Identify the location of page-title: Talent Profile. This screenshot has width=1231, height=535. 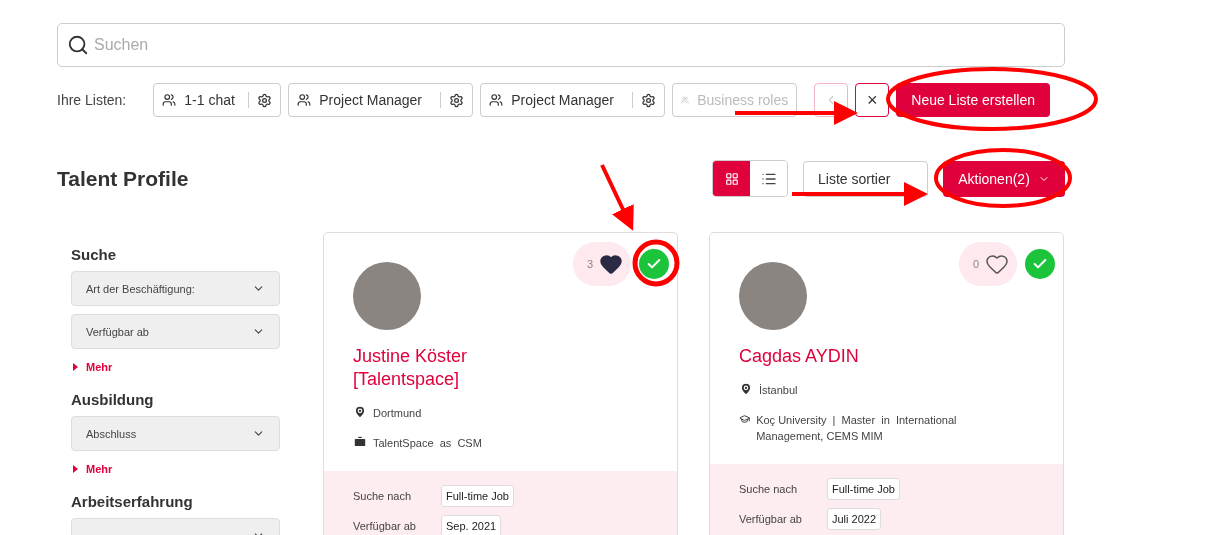
(123, 178).